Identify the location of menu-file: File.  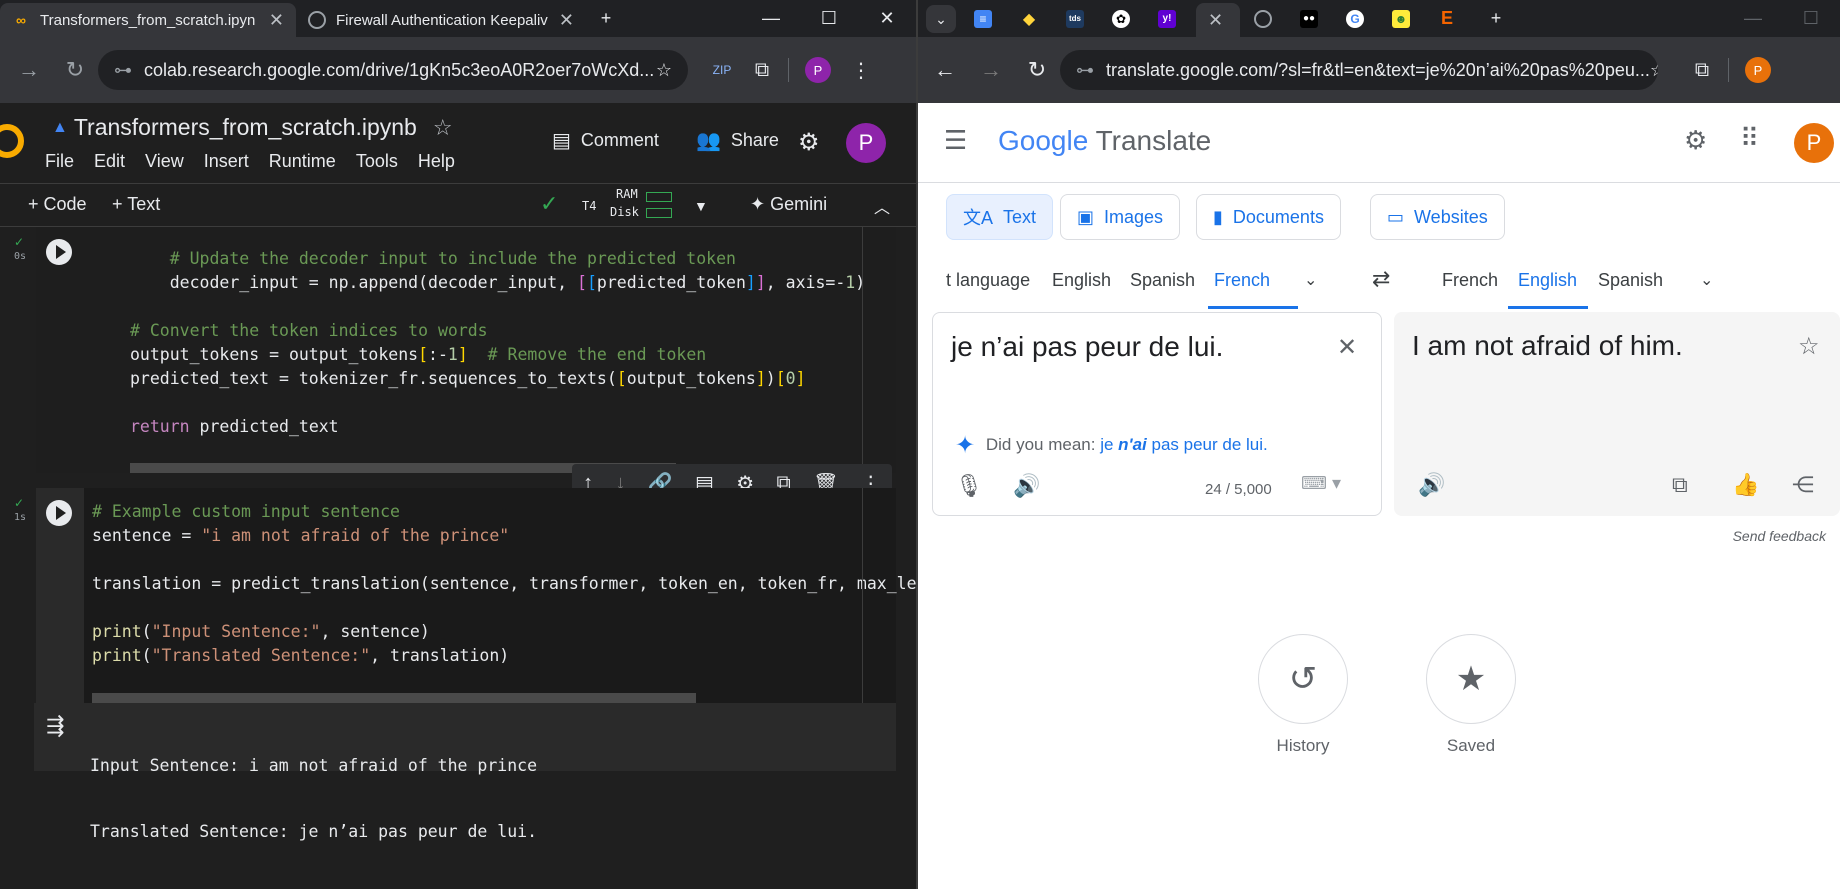
(59, 161).